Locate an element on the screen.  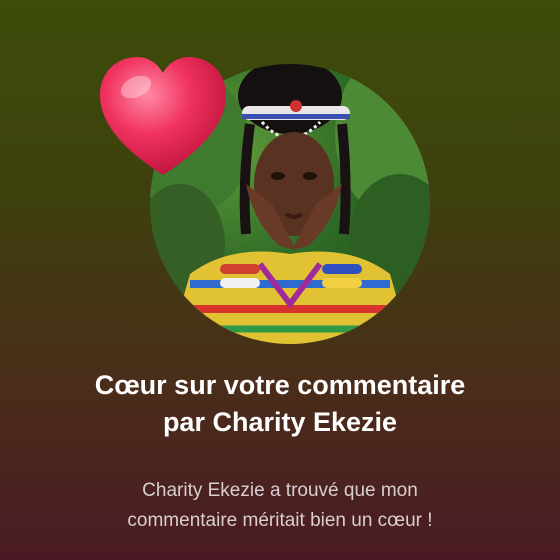
message-line-1: Charity Ekezie a trouvé que mon is located at coordinates (280, 490).